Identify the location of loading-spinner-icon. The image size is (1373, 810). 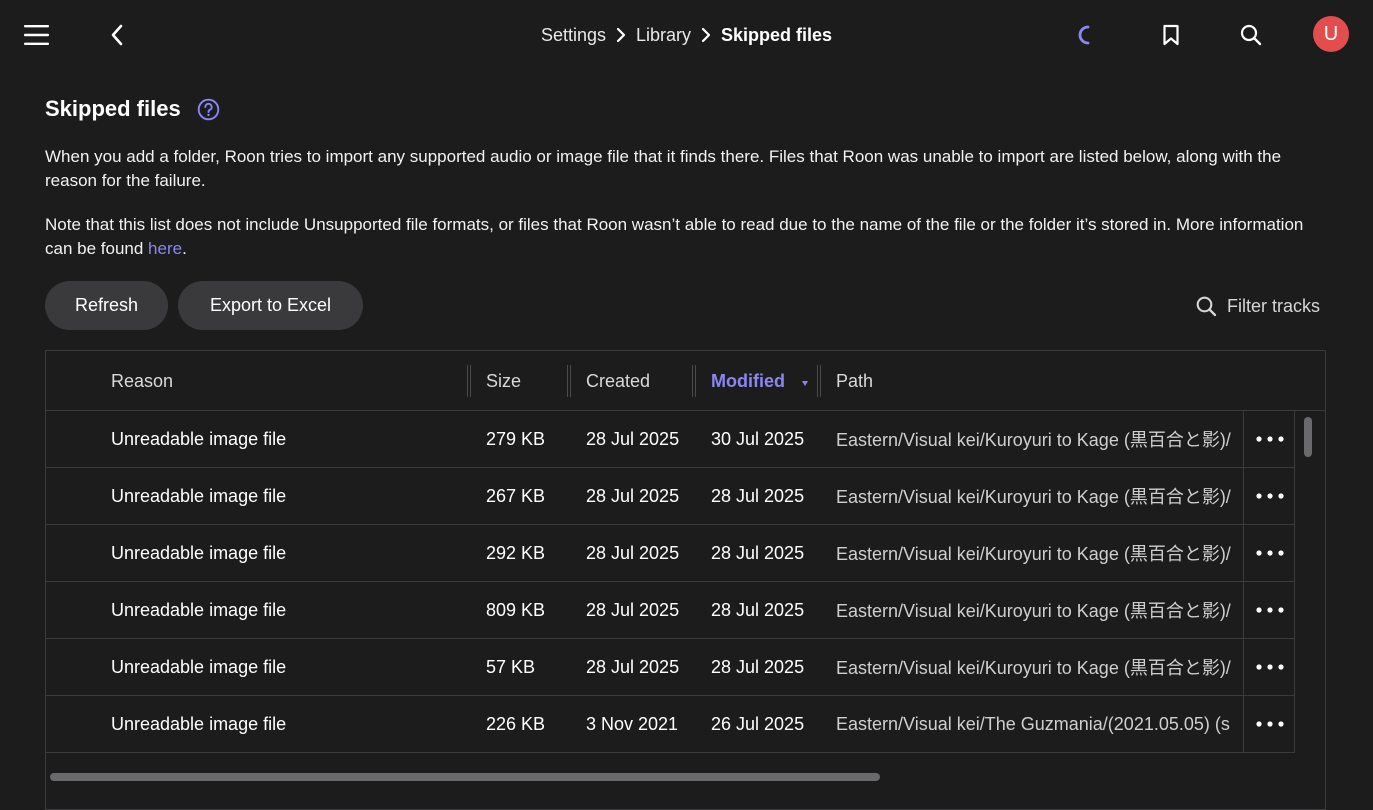
(1084, 35).